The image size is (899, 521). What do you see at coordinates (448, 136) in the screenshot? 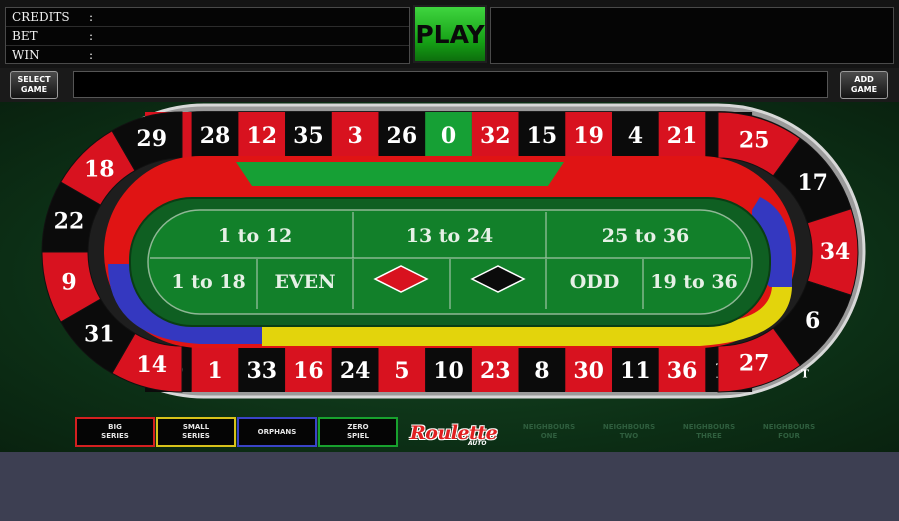
I see `number-0-label: 0` at bounding box center [448, 136].